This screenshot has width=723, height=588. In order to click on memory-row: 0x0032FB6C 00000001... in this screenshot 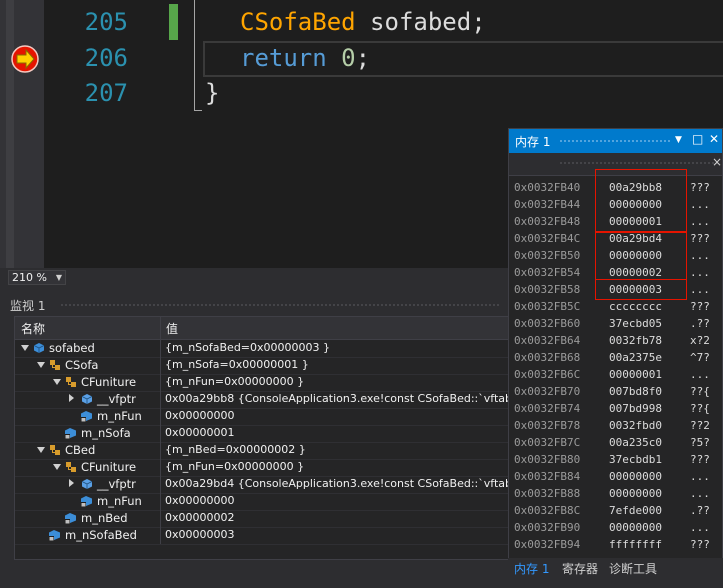, I will do `click(615, 374)`.